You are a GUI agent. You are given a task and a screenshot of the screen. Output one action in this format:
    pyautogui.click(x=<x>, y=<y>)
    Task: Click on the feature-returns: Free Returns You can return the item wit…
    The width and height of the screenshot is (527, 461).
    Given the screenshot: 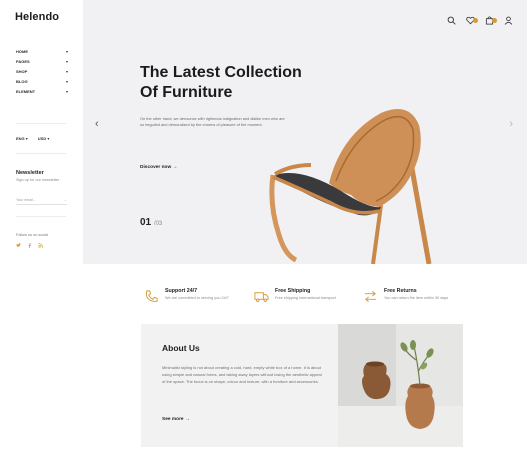 What is the action you would take?
    pyautogui.click(x=405, y=296)
    